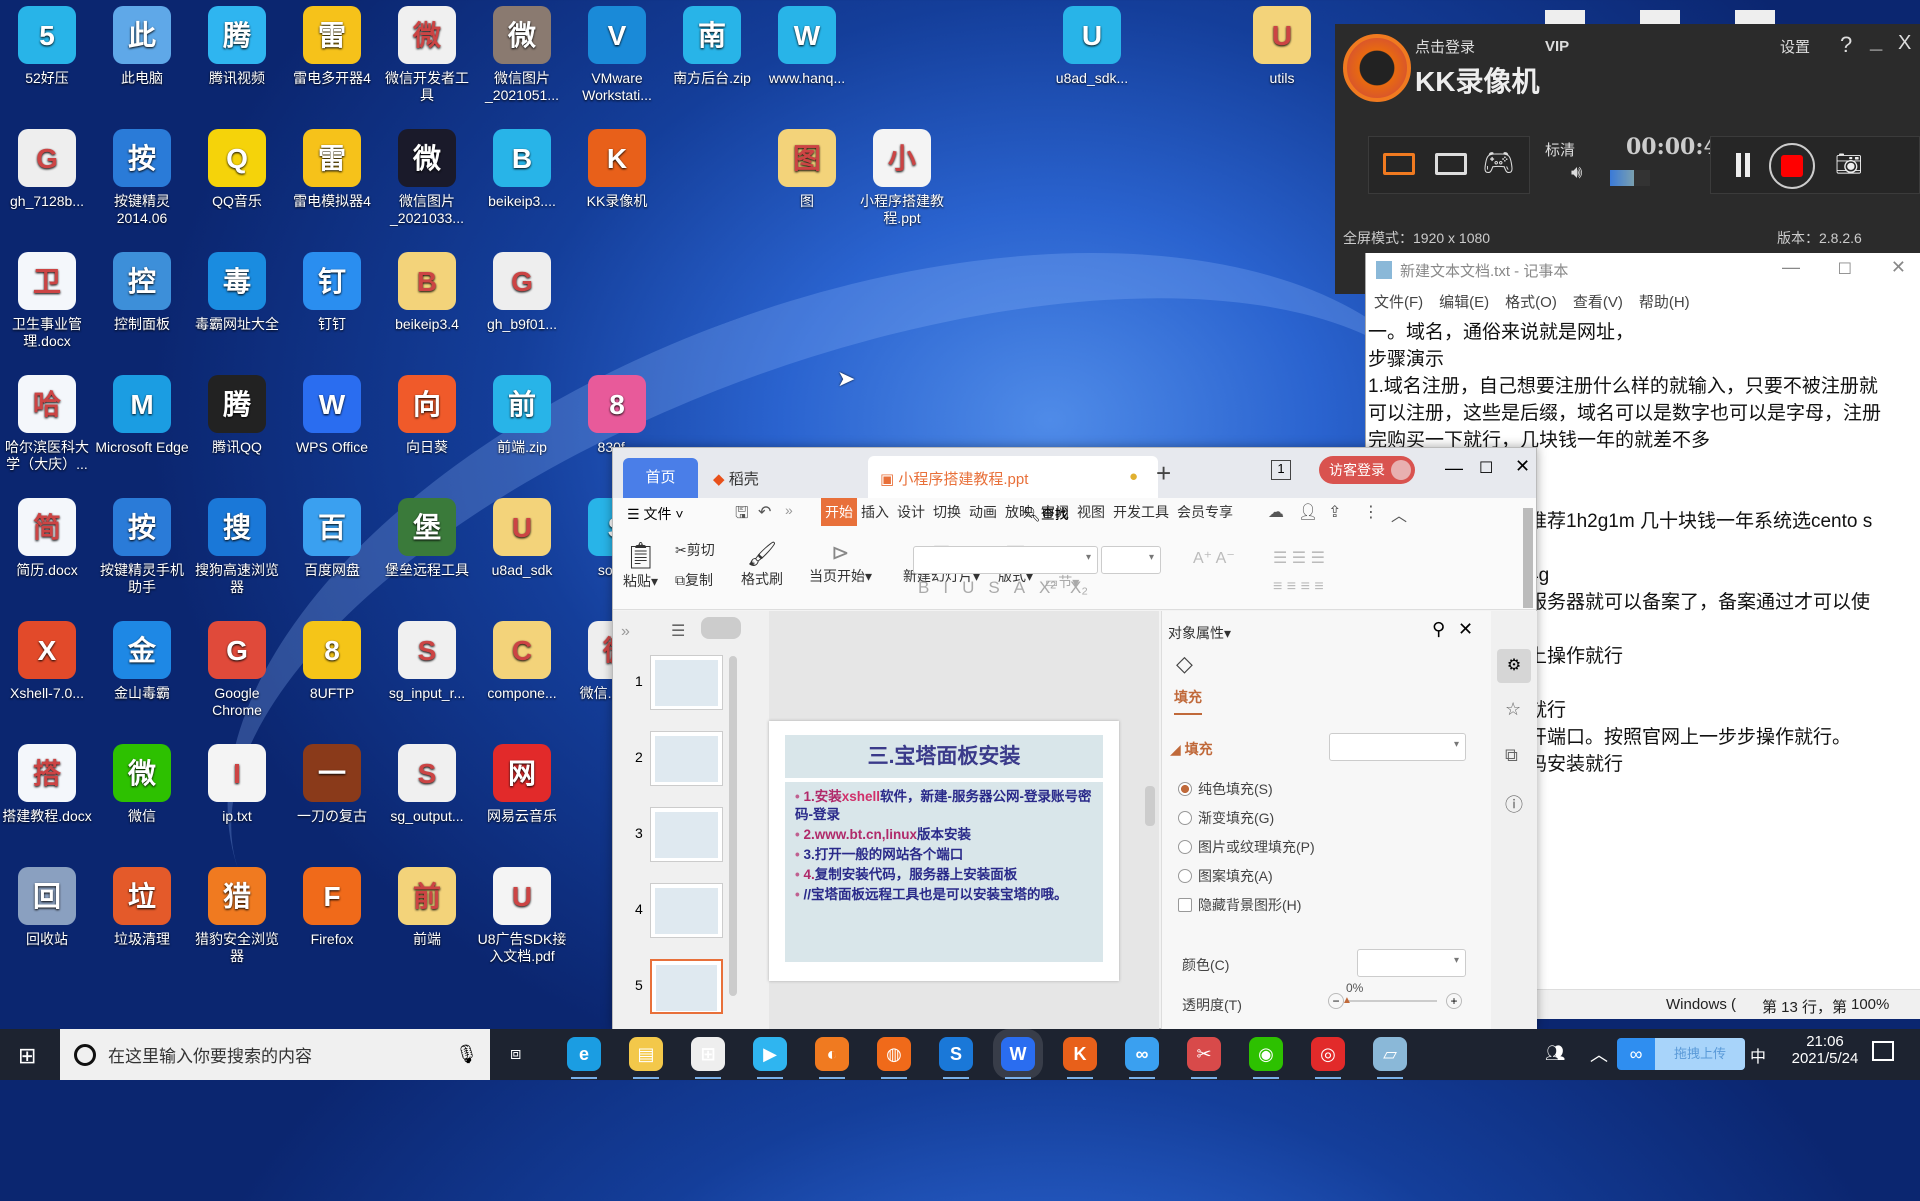  I want to click on export-icon: ⇪, so click(1334, 512).